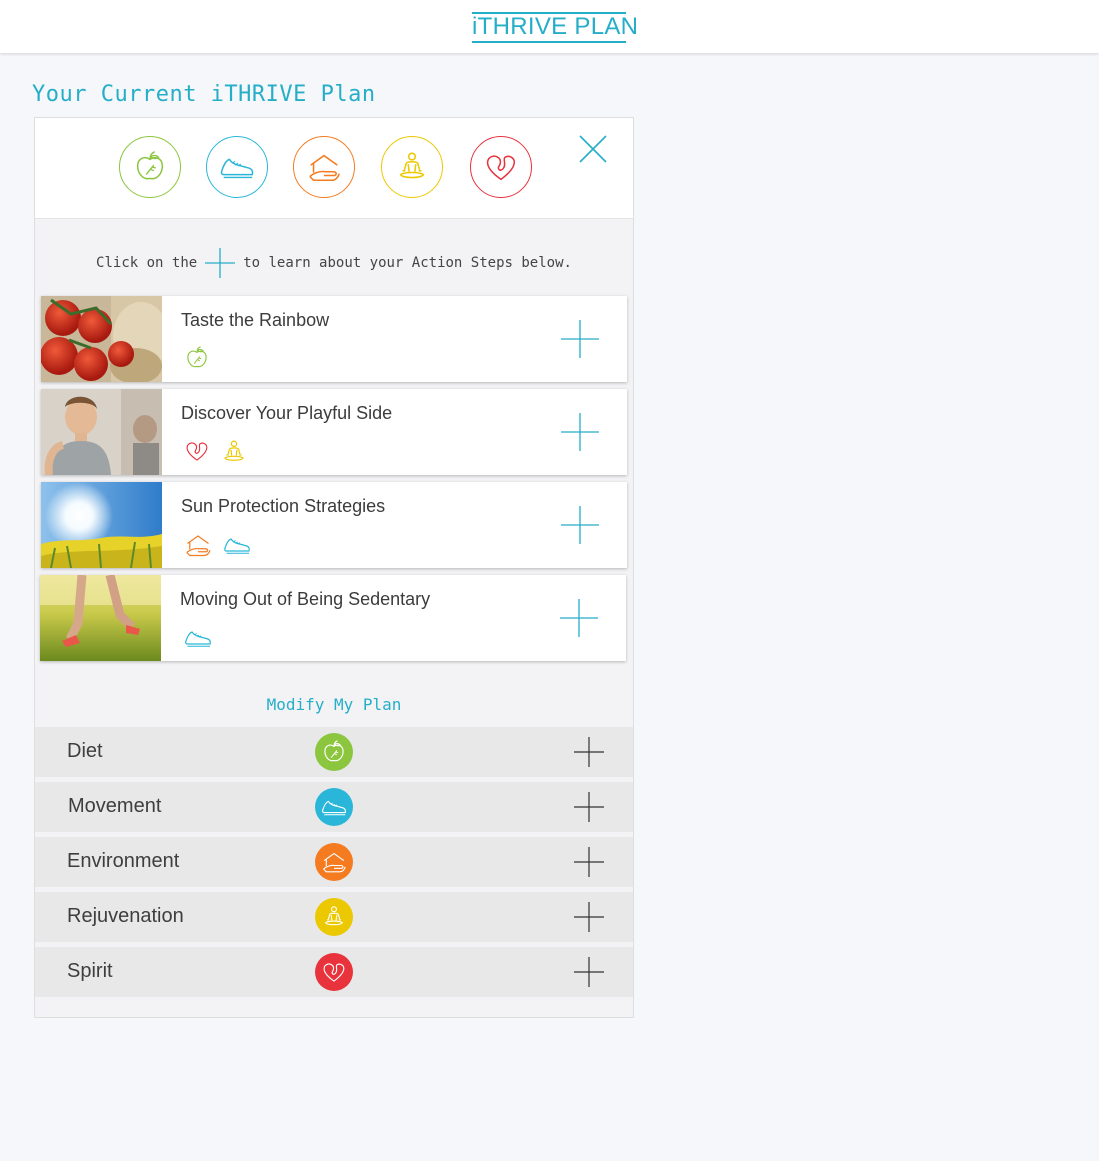  Describe the element at coordinates (283, 506) in the screenshot. I see `action-step-title: Sun Protection Strategies` at that location.